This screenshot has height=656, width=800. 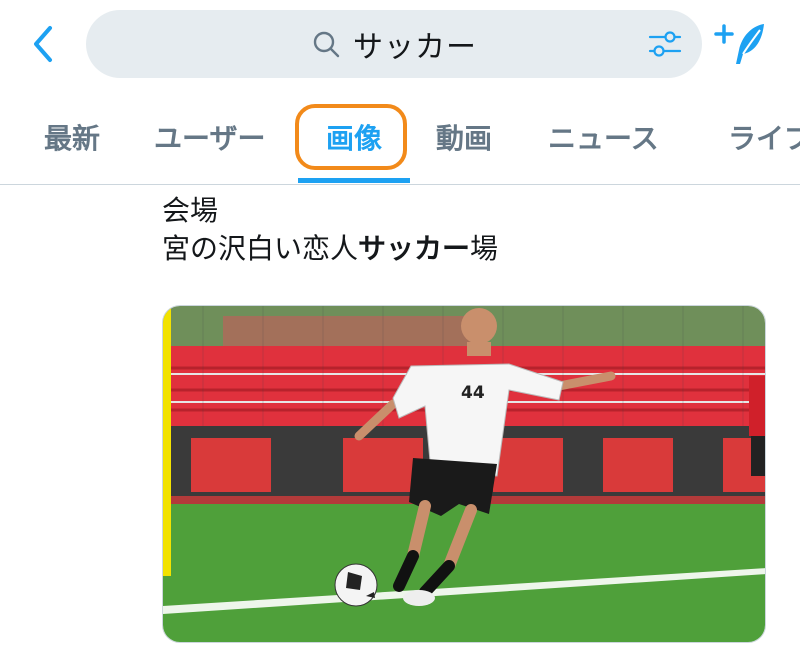 What do you see at coordinates (354, 180) in the screenshot?
I see `active-tab-indicator` at bounding box center [354, 180].